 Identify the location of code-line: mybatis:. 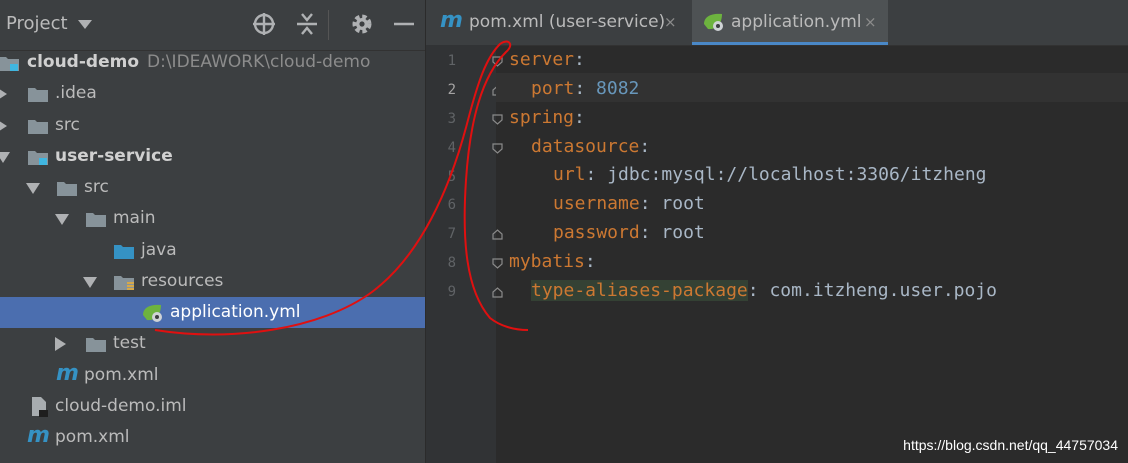
(552, 261).